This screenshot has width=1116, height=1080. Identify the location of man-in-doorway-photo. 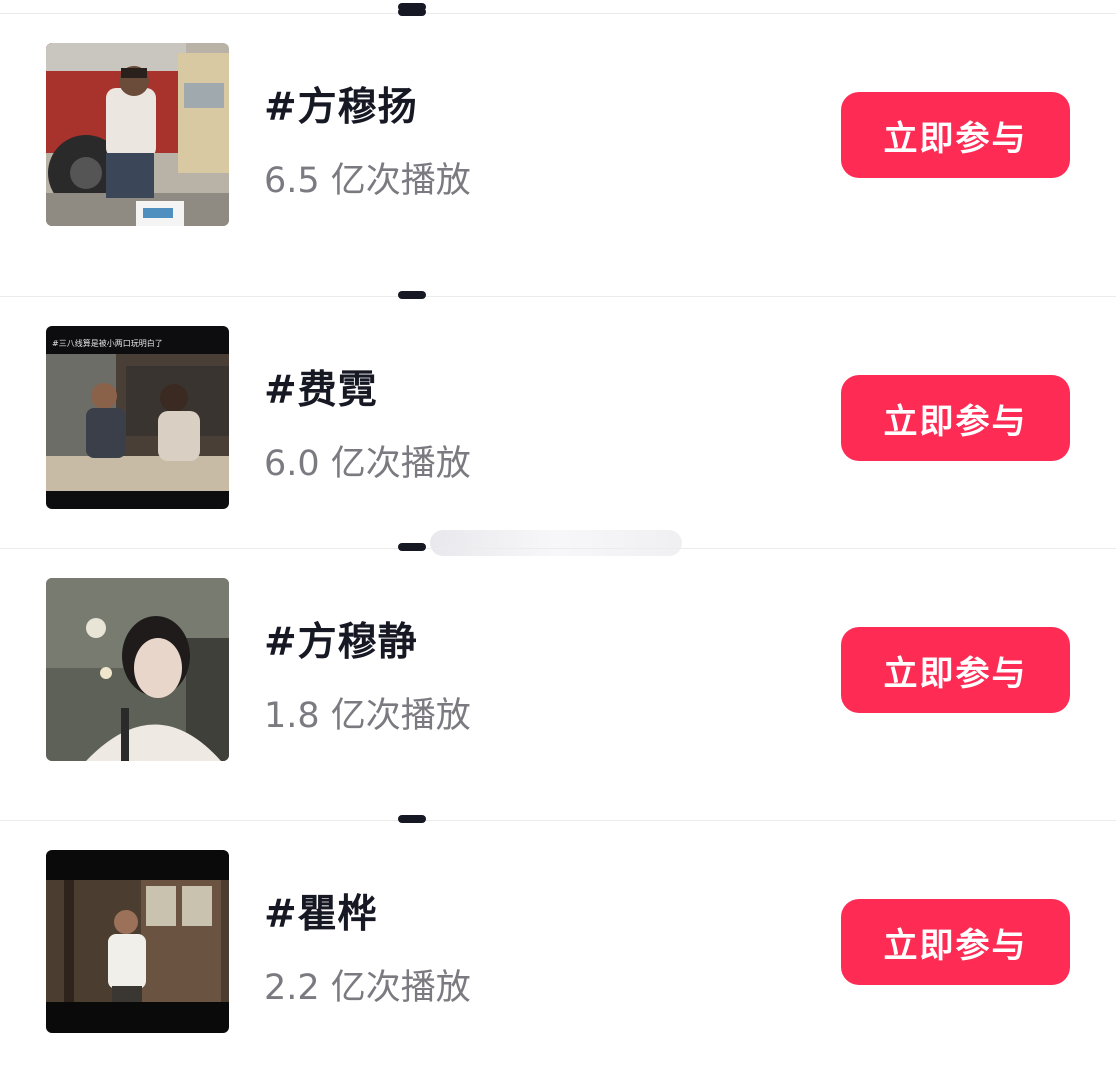
(137, 941).